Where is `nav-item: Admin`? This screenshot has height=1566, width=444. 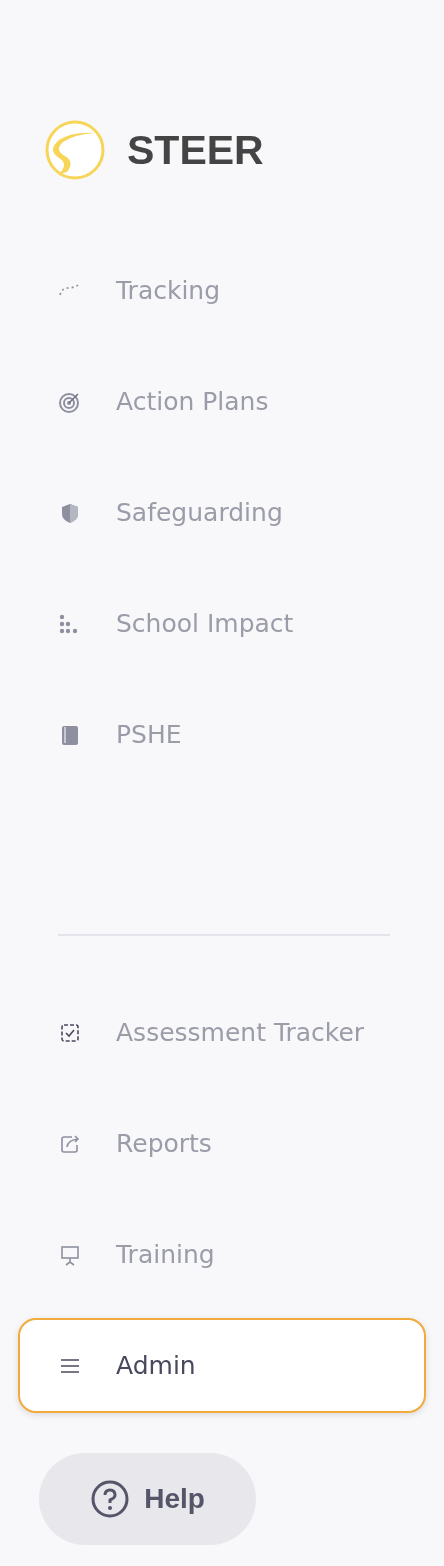 nav-item: Admin is located at coordinates (222, 1365).